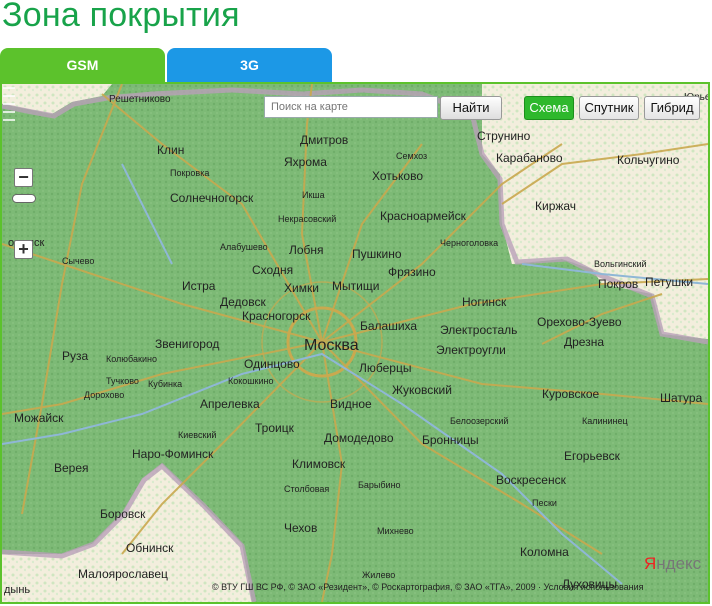 The width and height of the screenshot is (712, 606). I want to click on place-kievsky: Киевский, so click(197, 435).